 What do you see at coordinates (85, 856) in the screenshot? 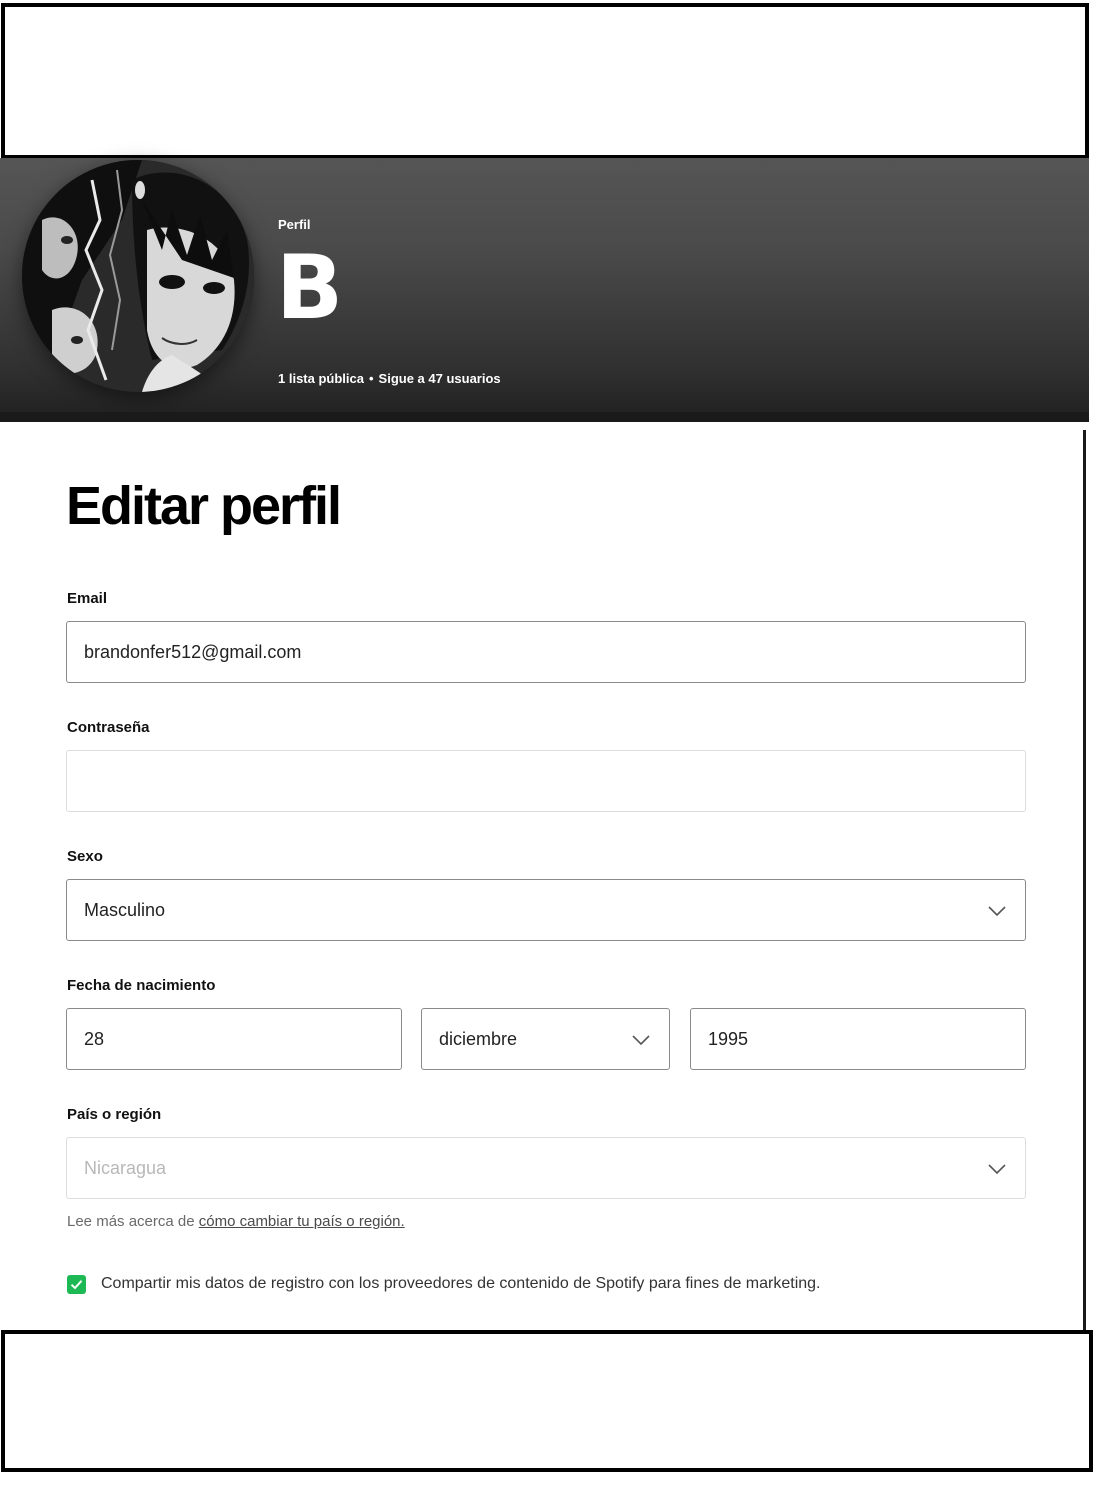
I see `gender-label: Sexo` at bounding box center [85, 856].